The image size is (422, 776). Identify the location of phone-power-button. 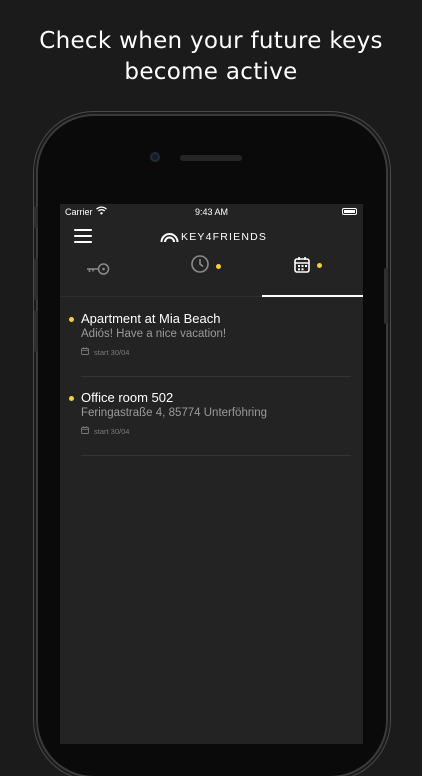
(386, 296).